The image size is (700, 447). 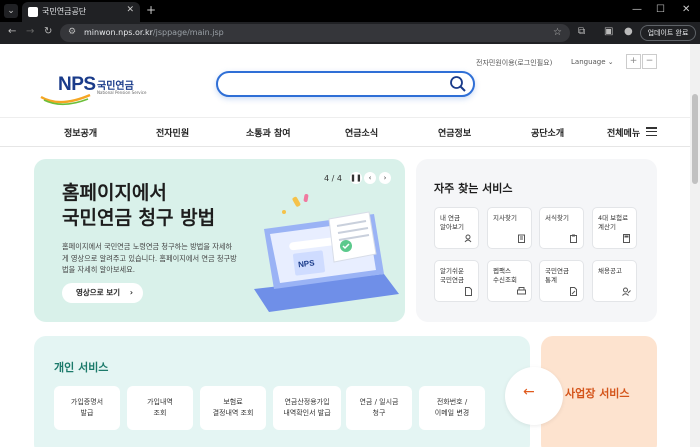 I want to click on tile-fax-inquiry: 펩팩스 수신조회, so click(x=509, y=281).